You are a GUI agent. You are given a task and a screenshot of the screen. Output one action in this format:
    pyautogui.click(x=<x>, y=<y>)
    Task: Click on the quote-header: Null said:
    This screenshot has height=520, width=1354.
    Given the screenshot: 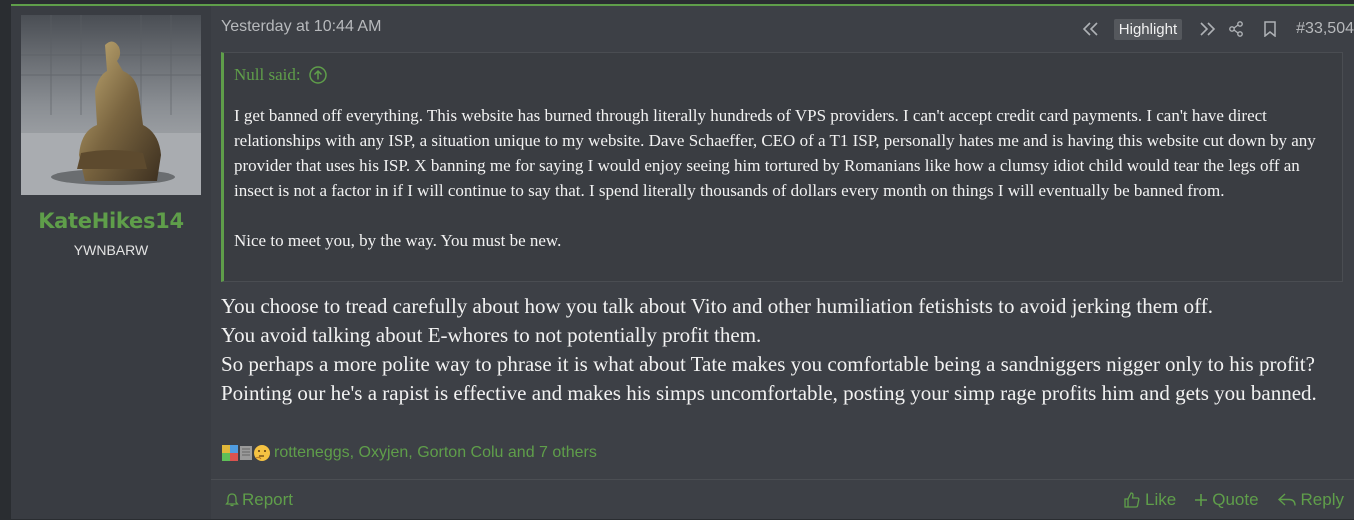 What is the action you would take?
    pyautogui.click(x=281, y=75)
    